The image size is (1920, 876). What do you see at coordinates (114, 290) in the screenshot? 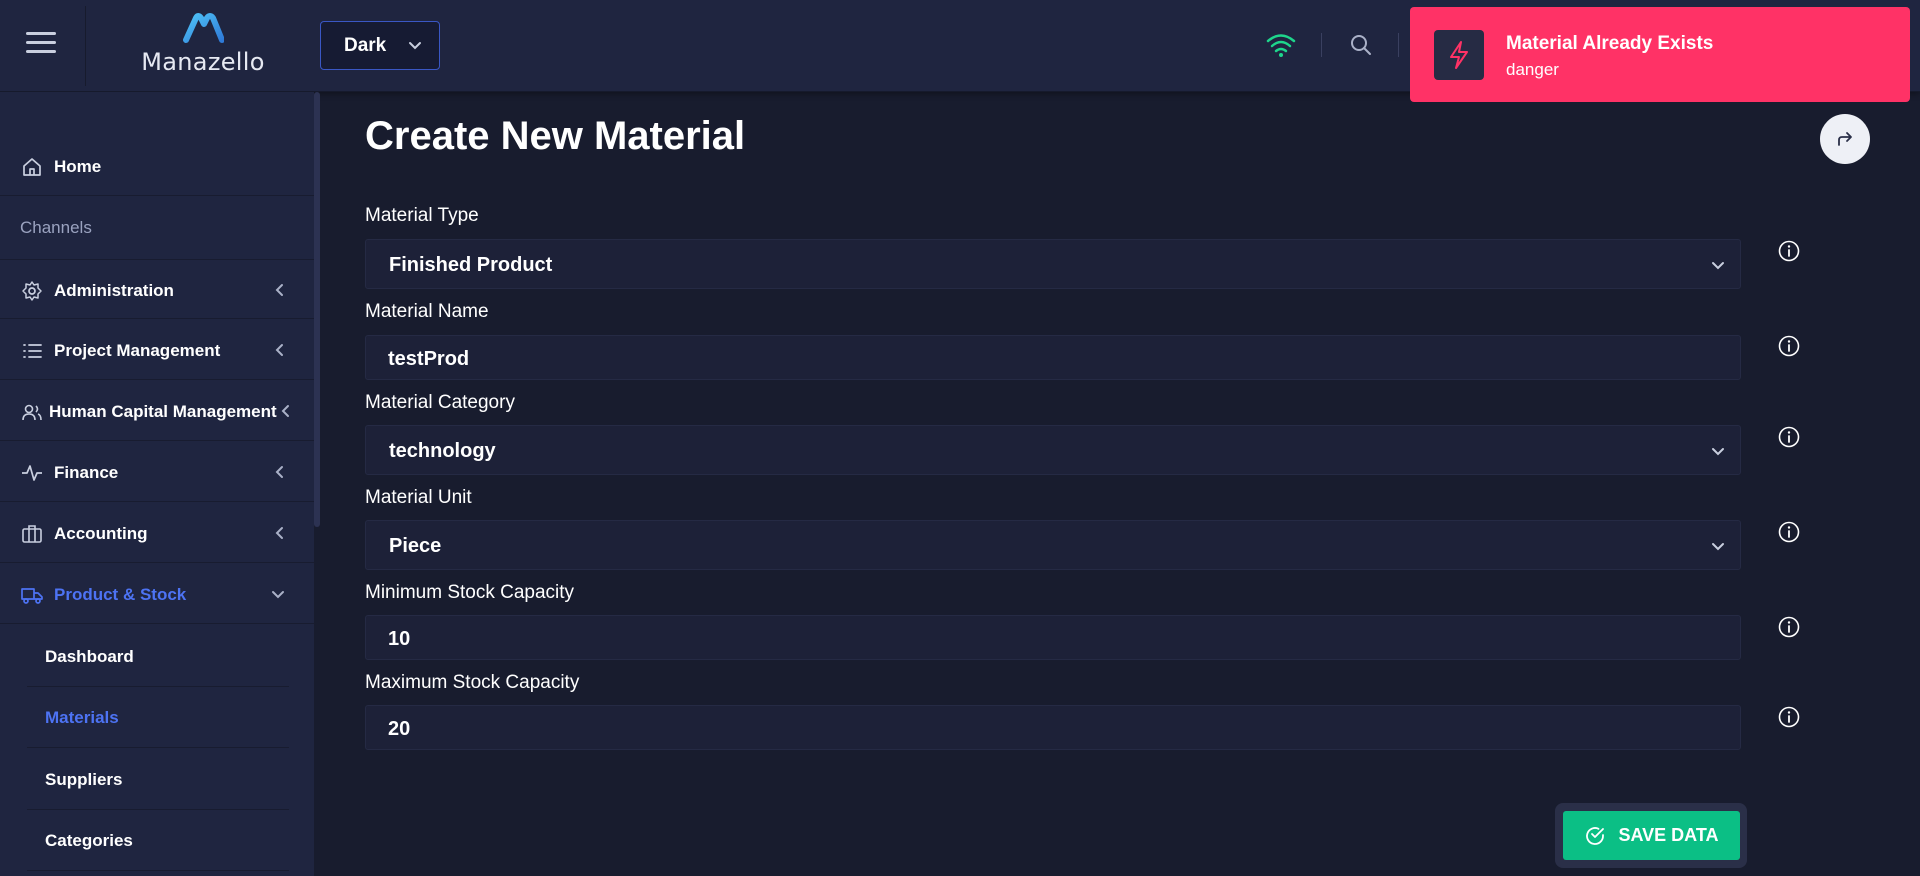
I see `sidebar-item-label: Administration` at bounding box center [114, 290].